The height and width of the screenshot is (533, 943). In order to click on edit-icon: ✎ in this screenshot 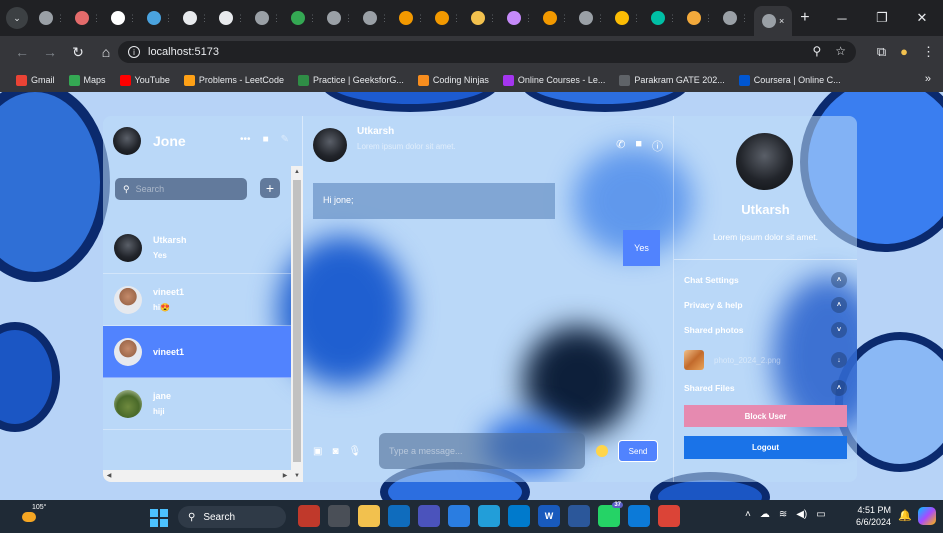, I will do `click(285, 139)`.